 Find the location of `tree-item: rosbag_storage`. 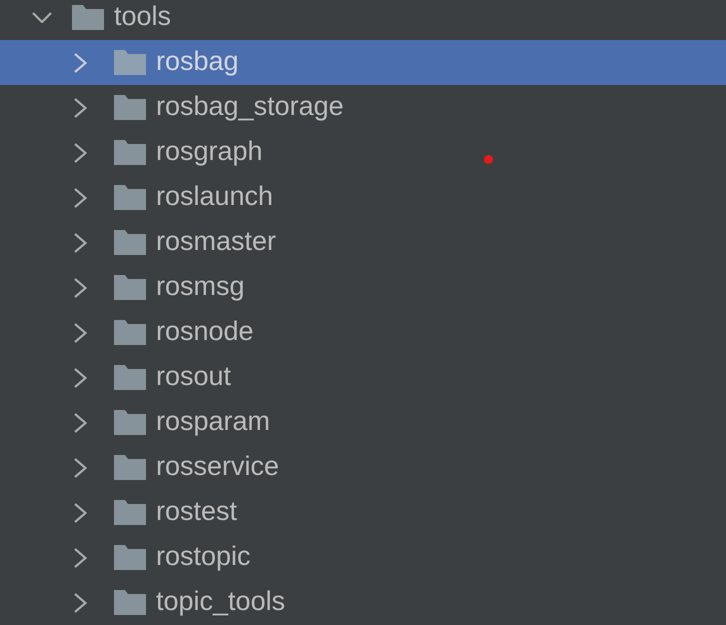

tree-item: rosbag_storage is located at coordinates (363, 107).